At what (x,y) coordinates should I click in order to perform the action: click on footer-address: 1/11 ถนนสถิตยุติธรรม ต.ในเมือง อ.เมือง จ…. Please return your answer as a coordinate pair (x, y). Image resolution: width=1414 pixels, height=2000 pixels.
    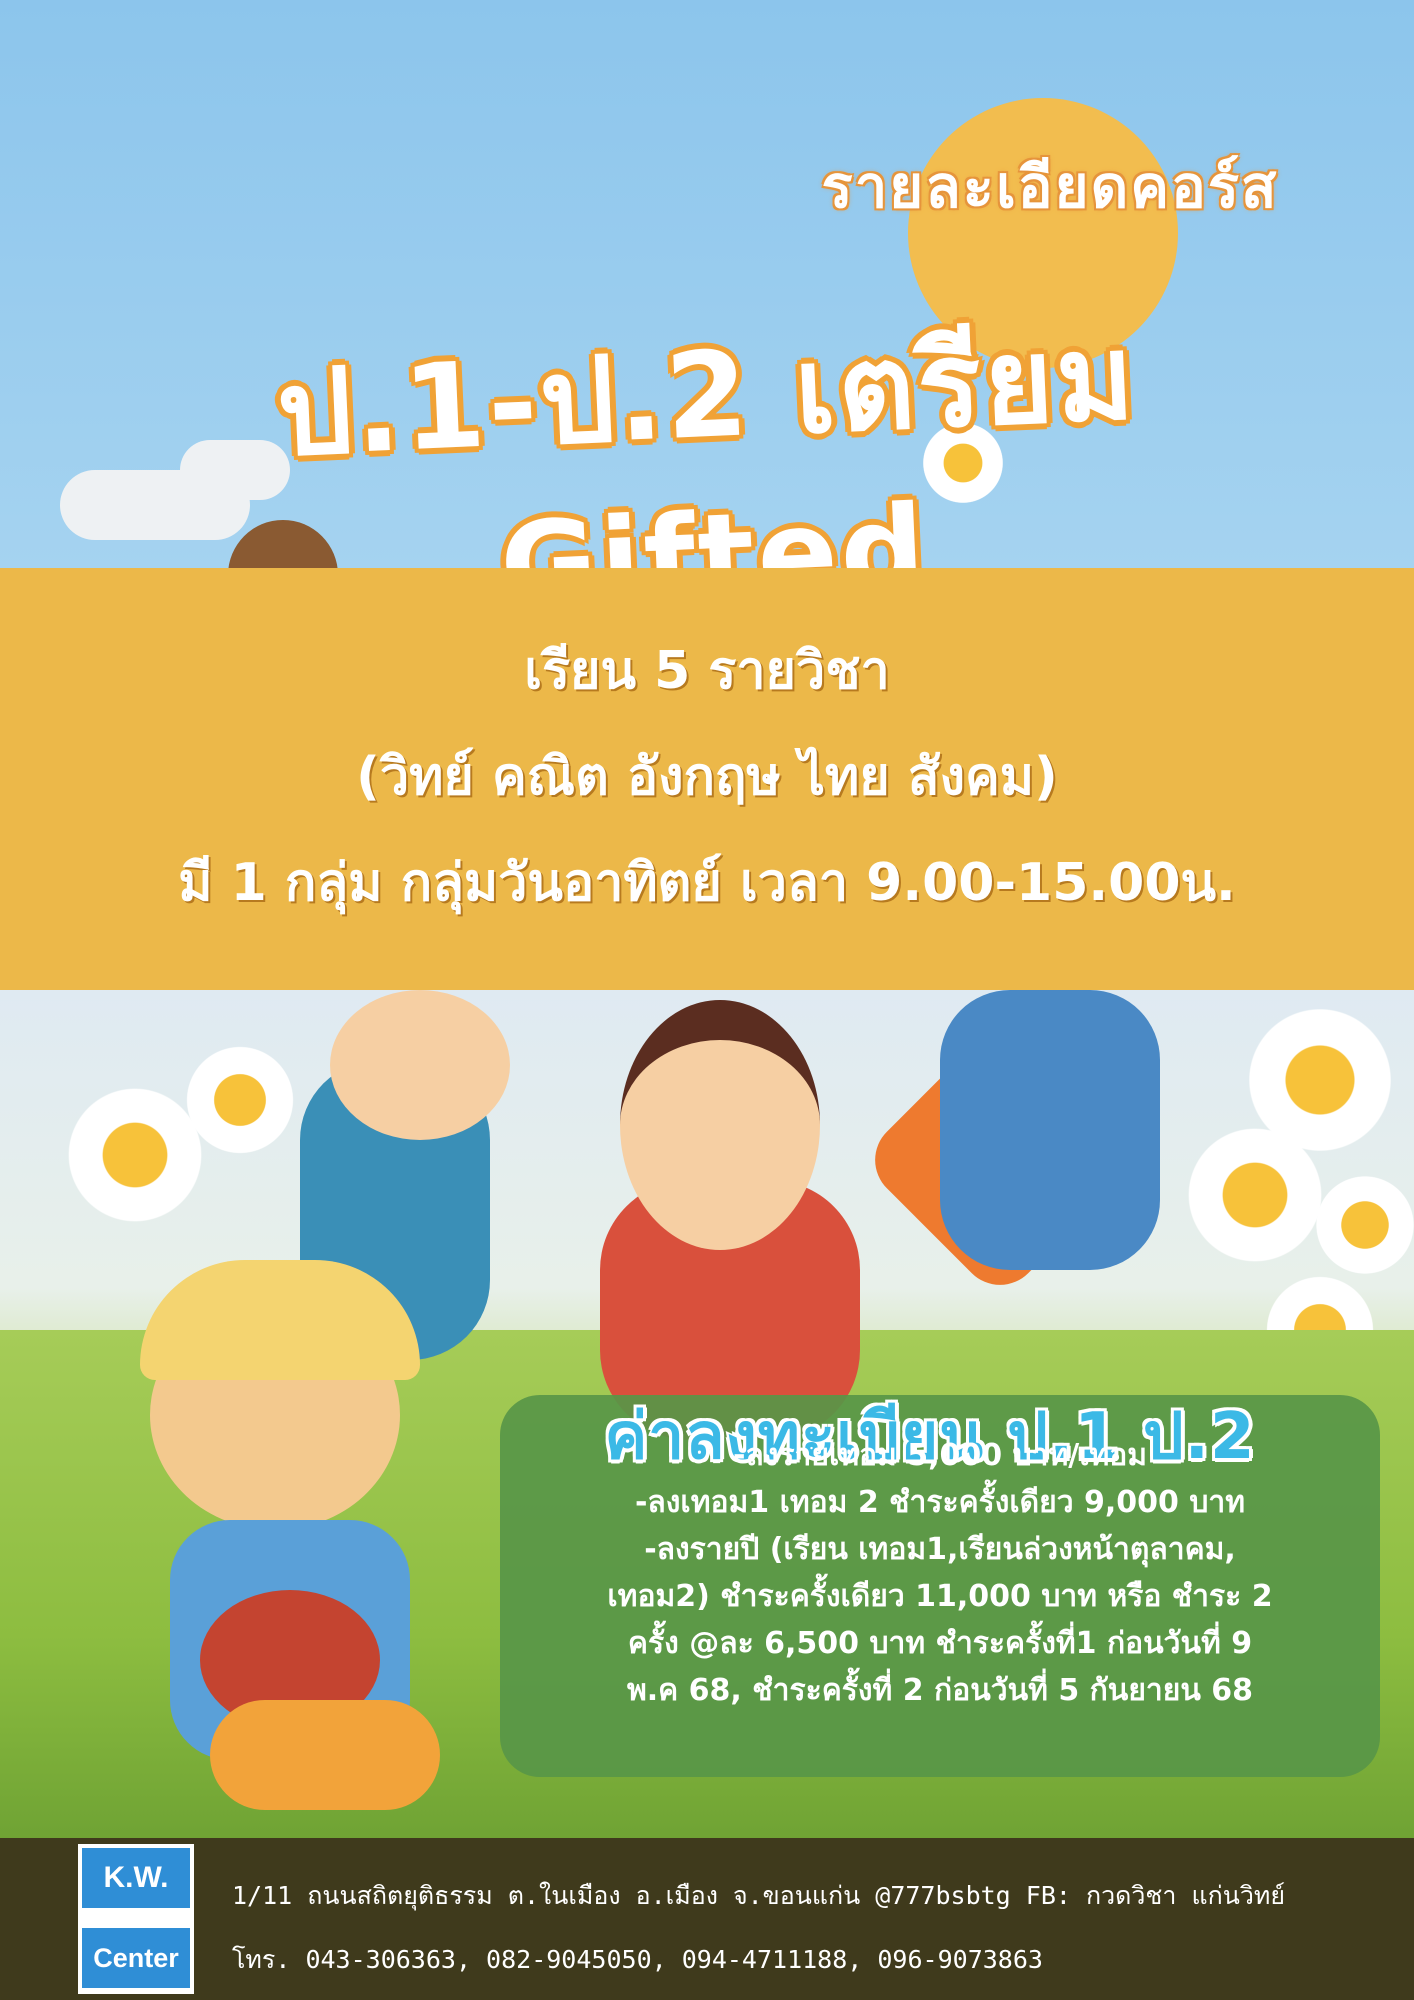
    Looking at the image, I should click on (758, 1895).